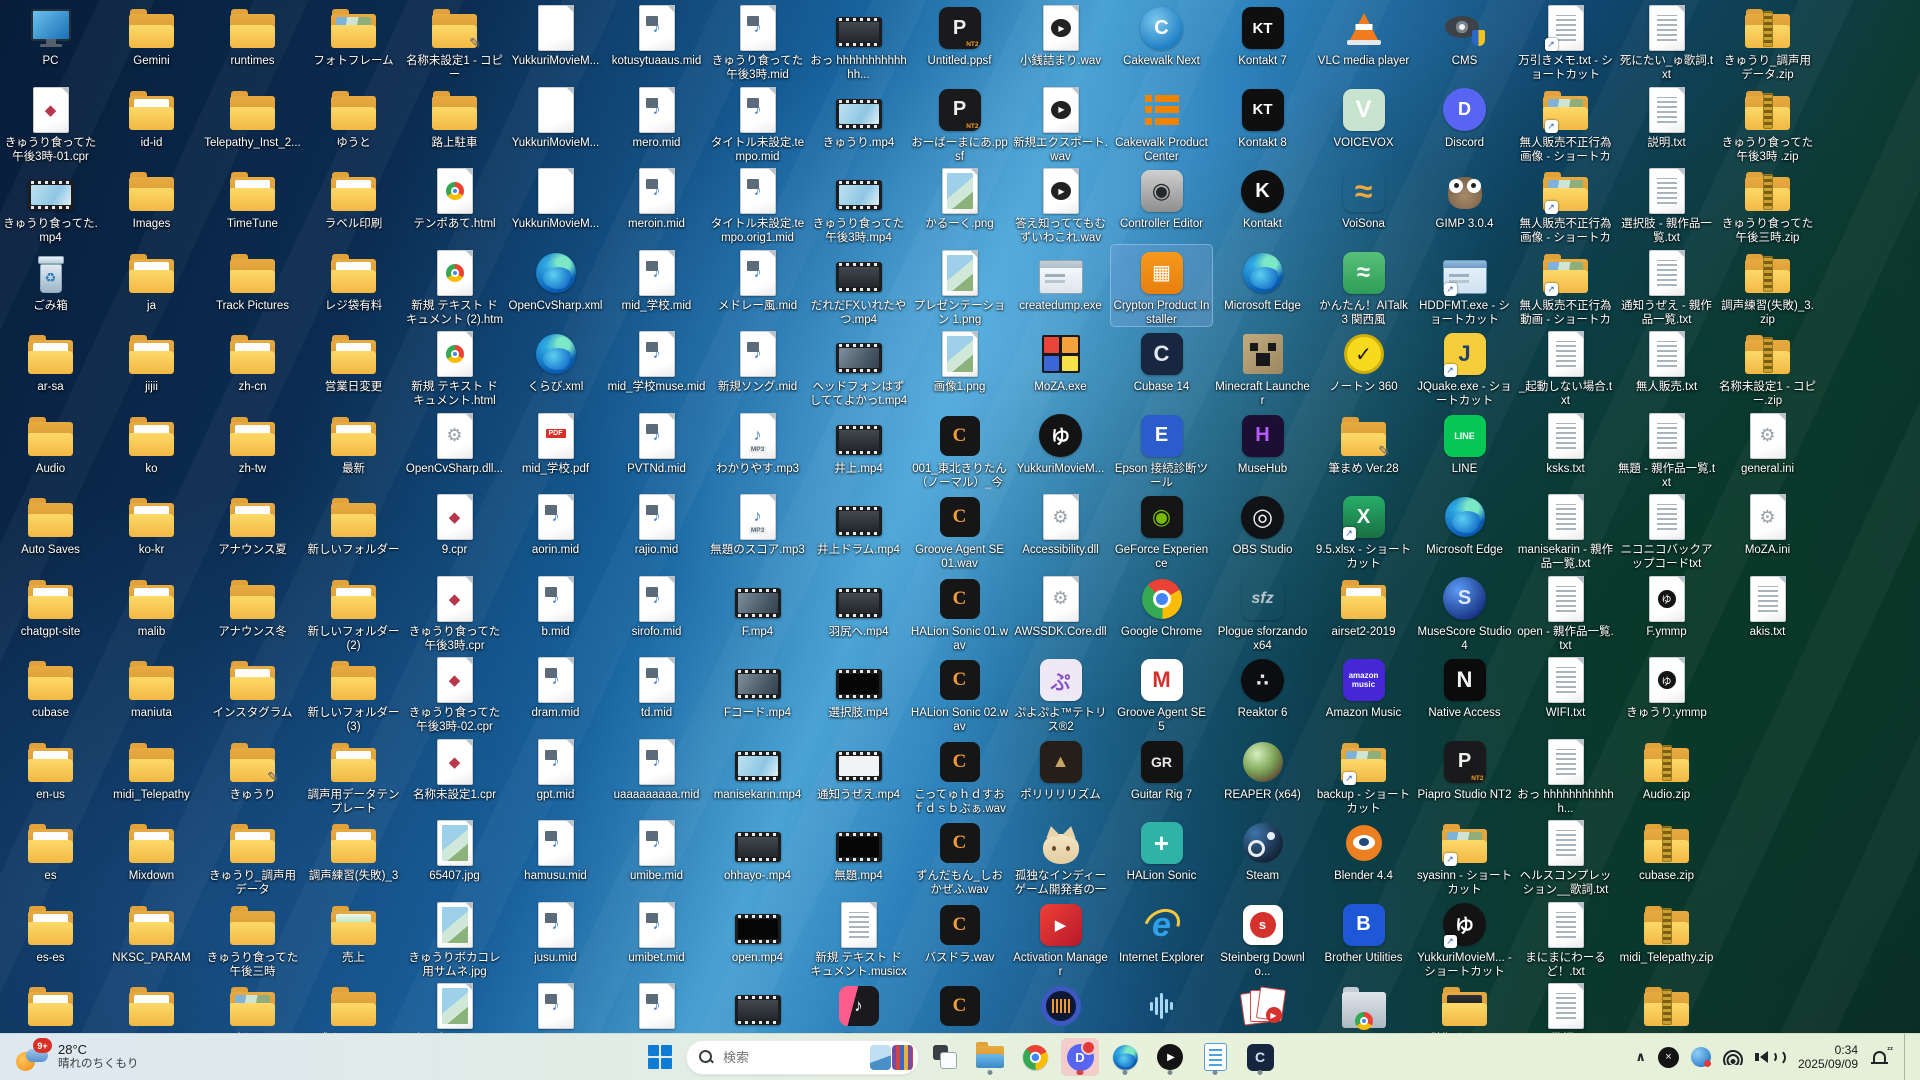 The width and height of the screenshot is (1920, 1080). I want to click on desktop-icon: ko, so click(151, 449).